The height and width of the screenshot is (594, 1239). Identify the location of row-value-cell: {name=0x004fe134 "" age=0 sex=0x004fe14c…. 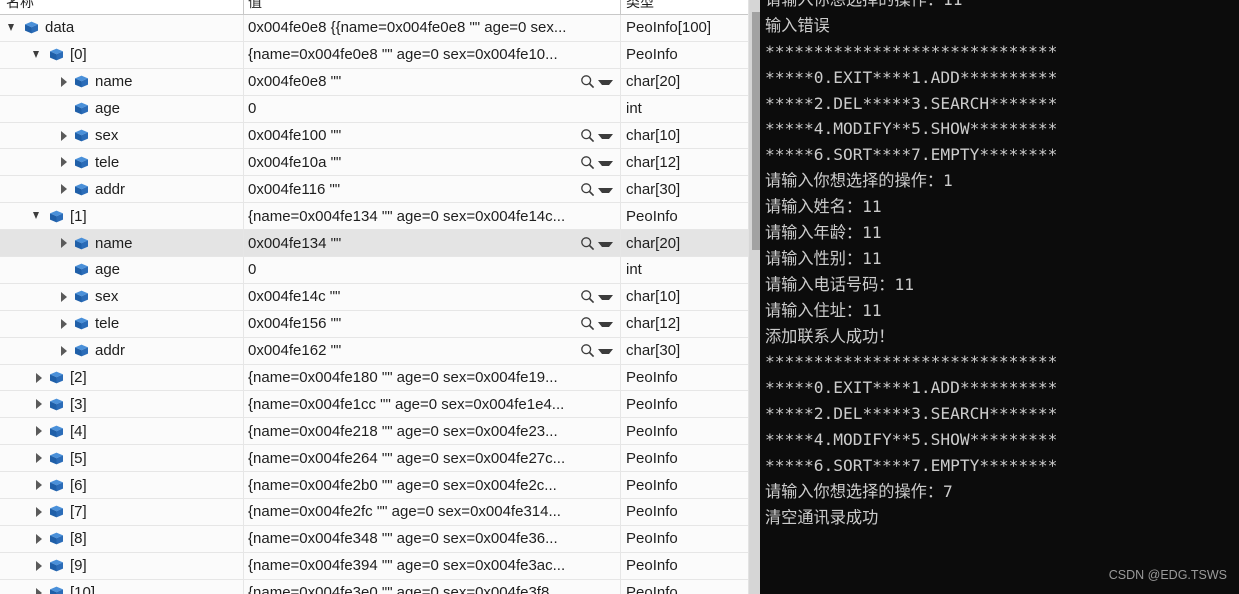
(413, 216).